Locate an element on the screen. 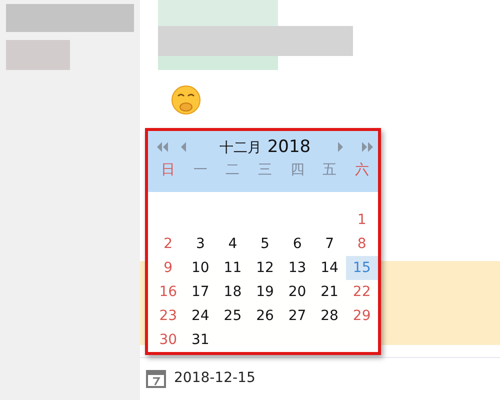  calendar-day: 8 is located at coordinates (362, 244).